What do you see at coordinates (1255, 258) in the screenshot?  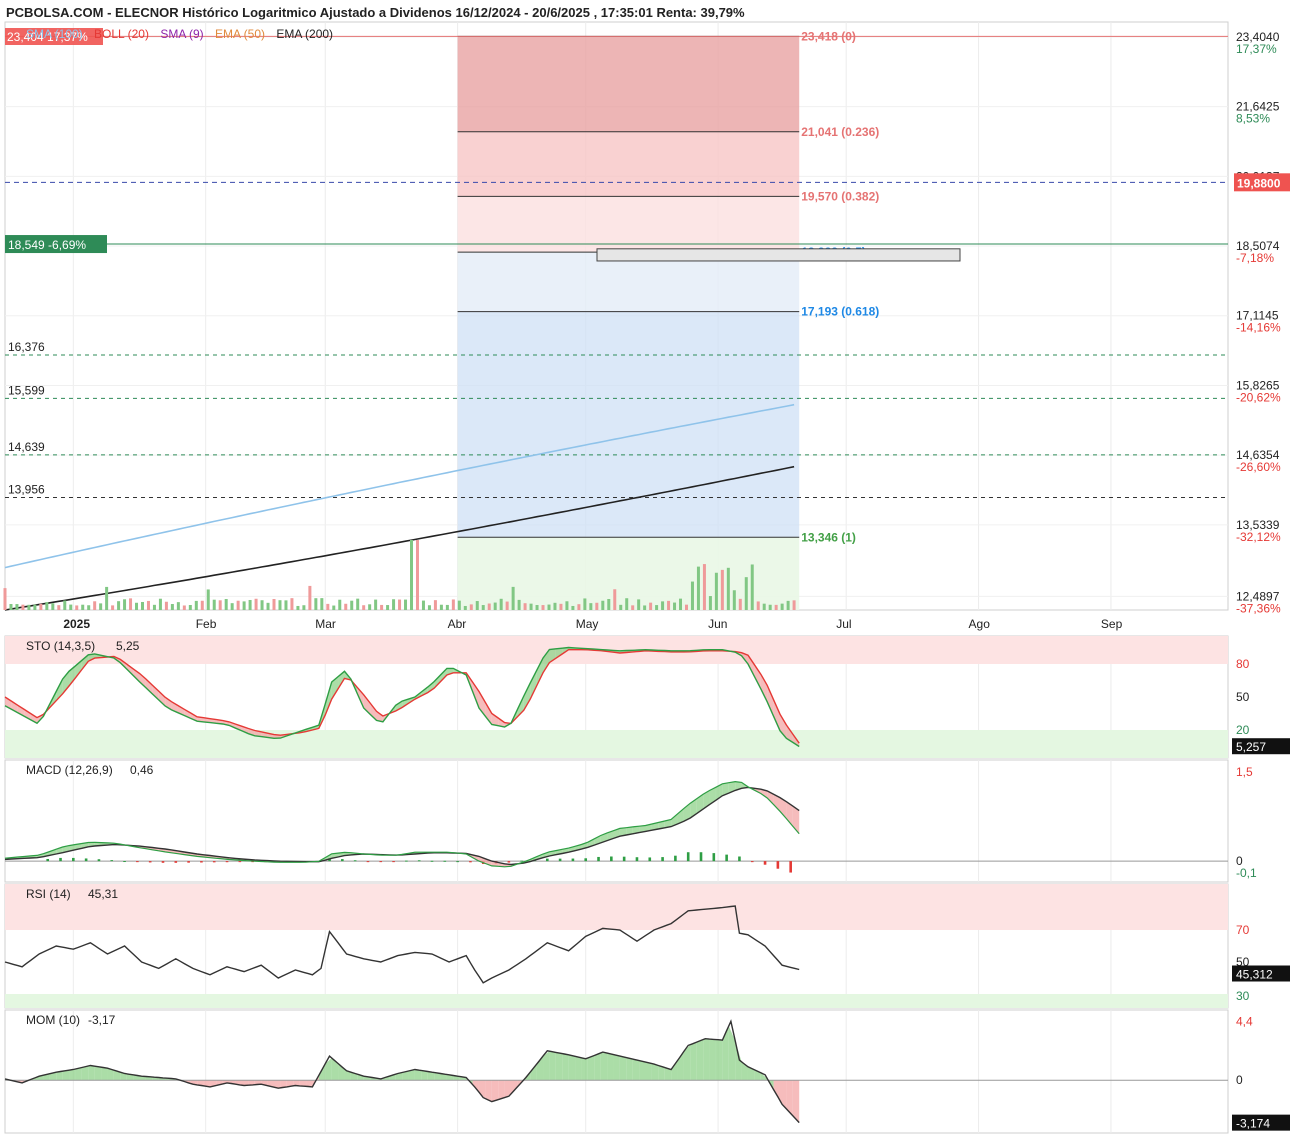 I see `y-pct-label: -7,18%` at bounding box center [1255, 258].